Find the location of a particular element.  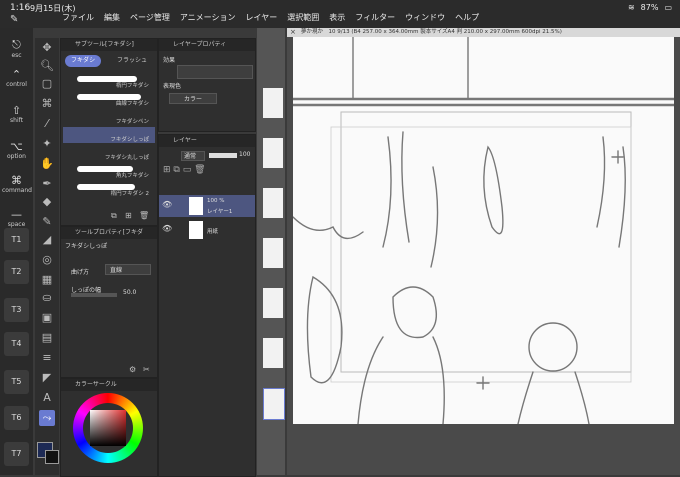

delete-subtool-icon: 🗑︎ is located at coordinates (144, 215).